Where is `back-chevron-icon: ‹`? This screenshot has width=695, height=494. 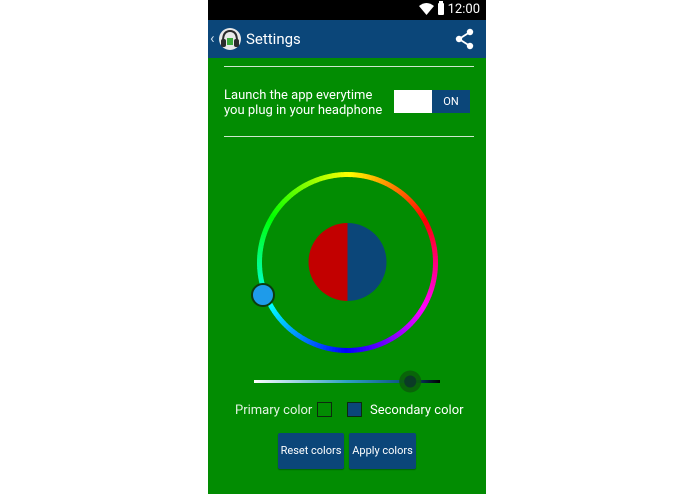 back-chevron-icon: ‹ is located at coordinates (212, 38).